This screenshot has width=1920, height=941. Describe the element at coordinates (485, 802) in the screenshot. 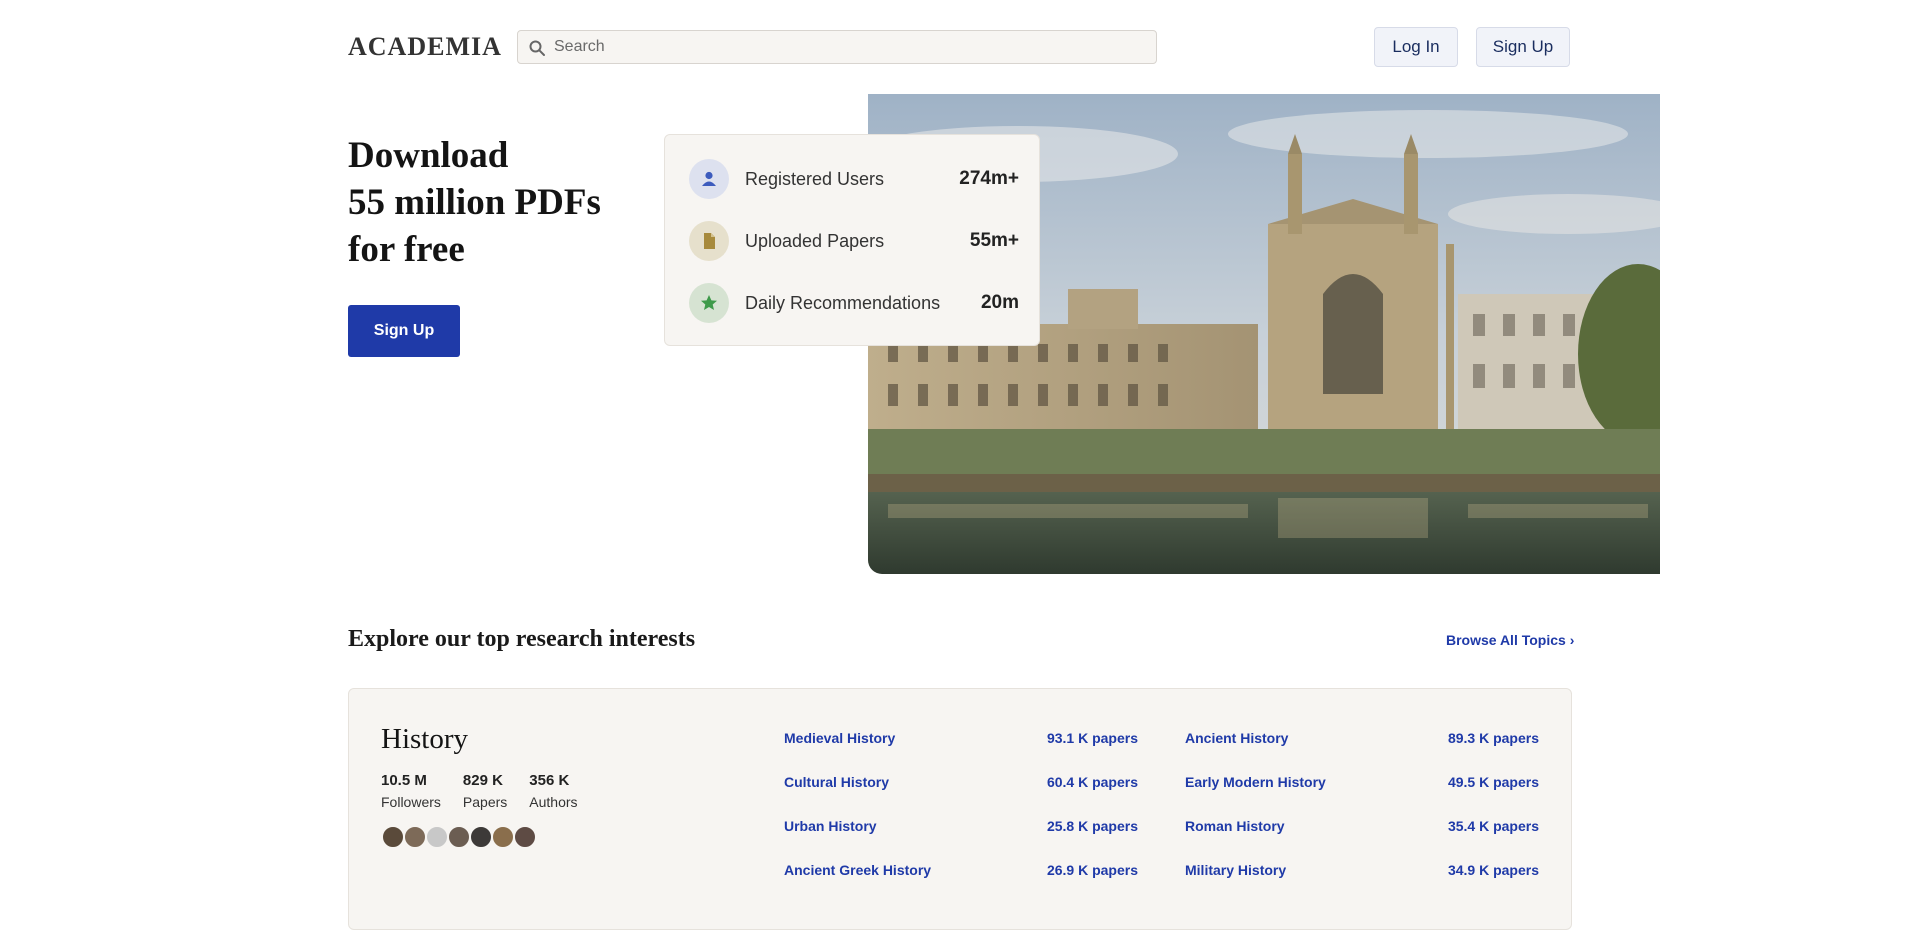

I see `topic-stat-label: Papers` at that location.